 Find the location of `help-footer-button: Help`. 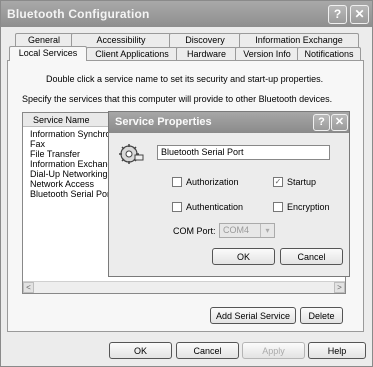

help-footer-button: Help is located at coordinates (337, 350).